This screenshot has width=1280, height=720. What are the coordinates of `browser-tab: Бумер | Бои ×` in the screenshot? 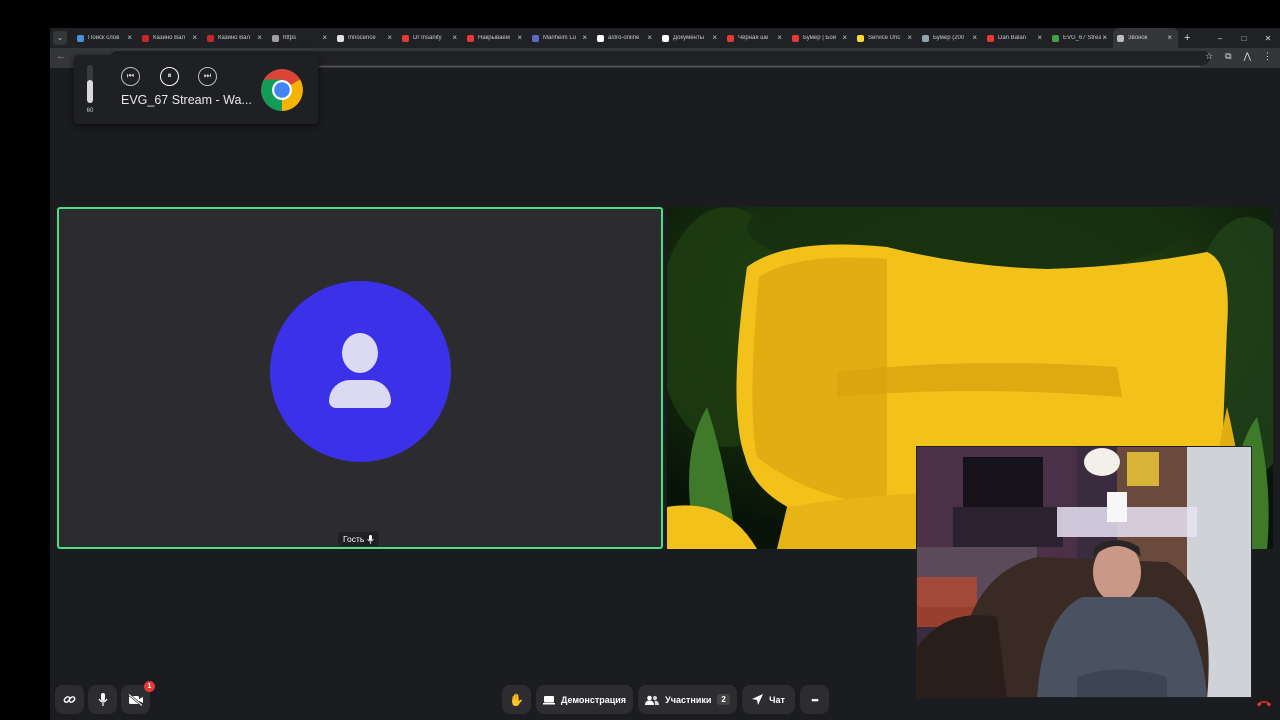 It's located at (820, 38).